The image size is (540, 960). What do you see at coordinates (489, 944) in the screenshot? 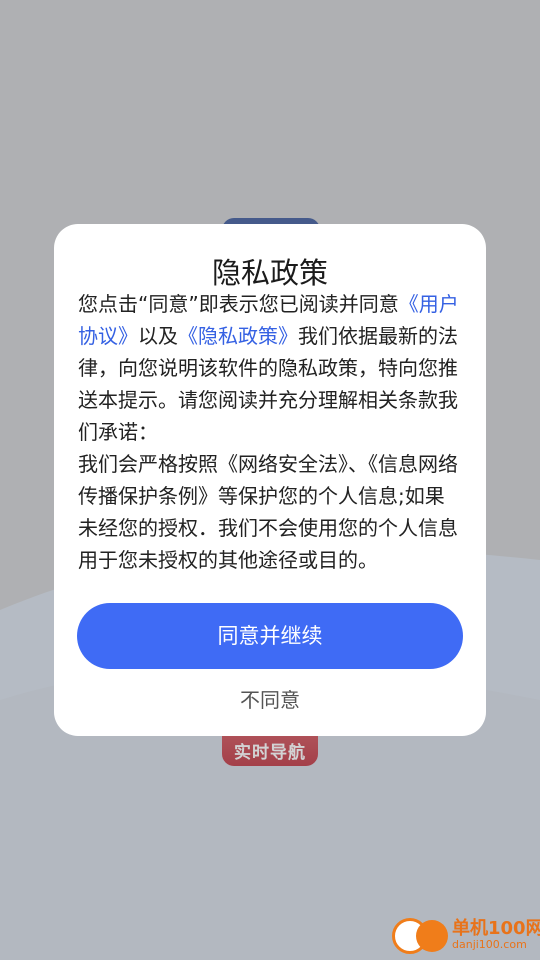
I see `watermark-domain: danji100.com` at bounding box center [489, 944].